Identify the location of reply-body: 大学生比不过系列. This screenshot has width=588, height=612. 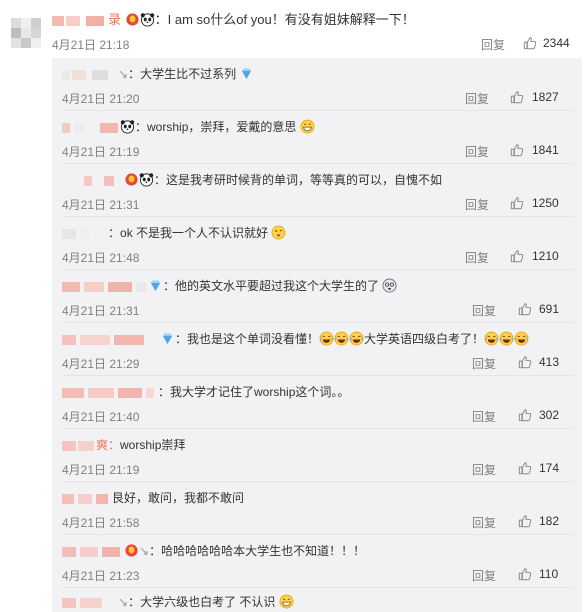
(188, 74).